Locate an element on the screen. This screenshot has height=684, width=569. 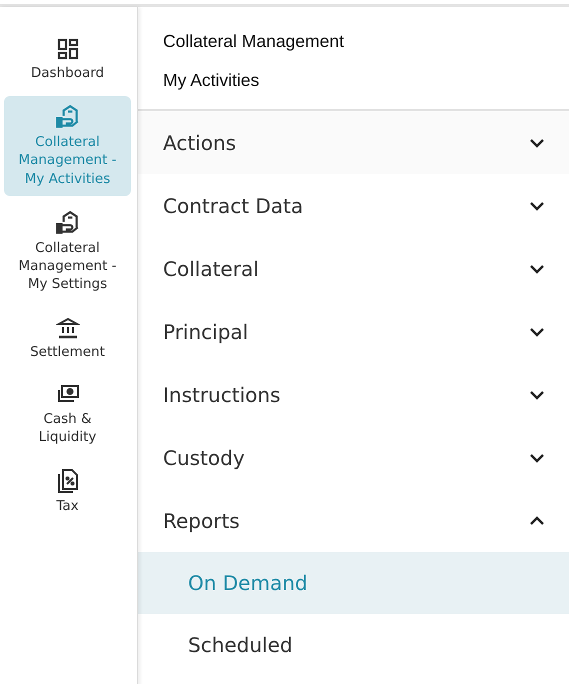
accordion-header: Collateral is located at coordinates (353, 268).